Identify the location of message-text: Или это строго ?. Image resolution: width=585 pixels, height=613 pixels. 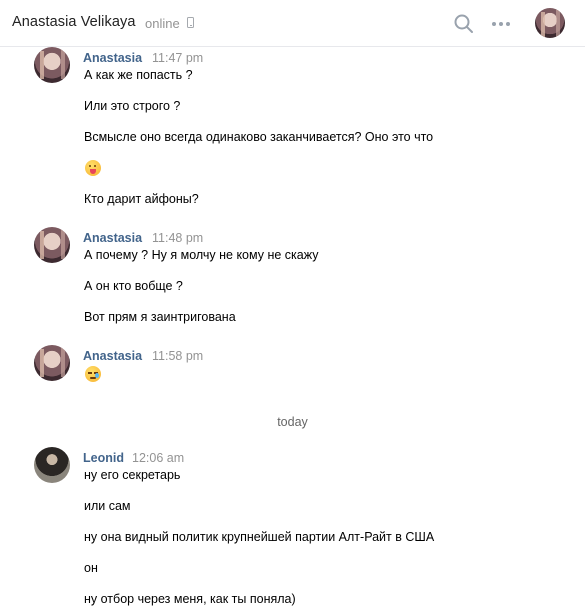
(132, 106).